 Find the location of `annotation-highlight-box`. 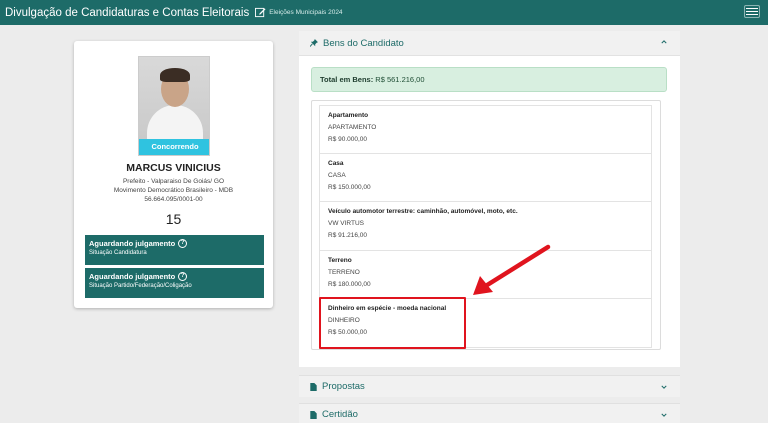

annotation-highlight-box is located at coordinates (392, 323).